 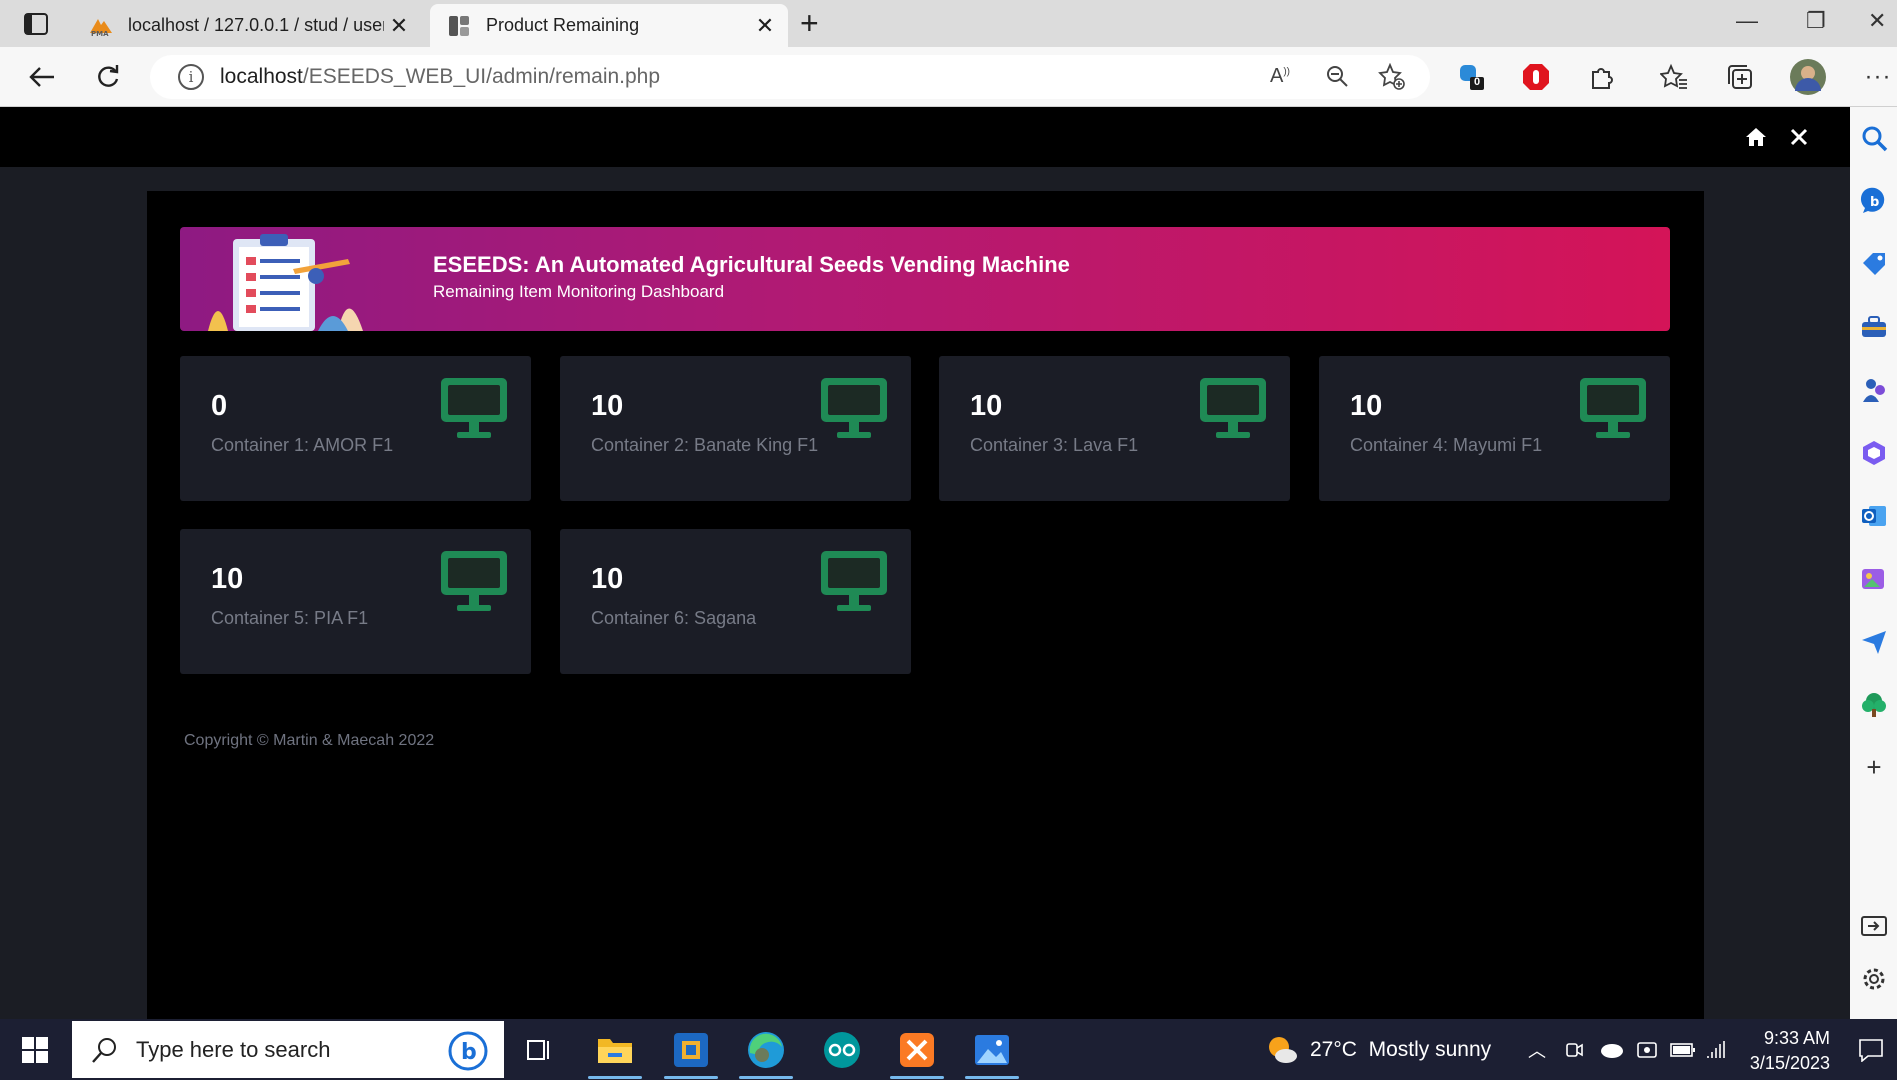 What do you see at coordinates (1647, 1049) in the screenshot?
I see `screen-capture-icon` at bounding box center [1647, 1049].